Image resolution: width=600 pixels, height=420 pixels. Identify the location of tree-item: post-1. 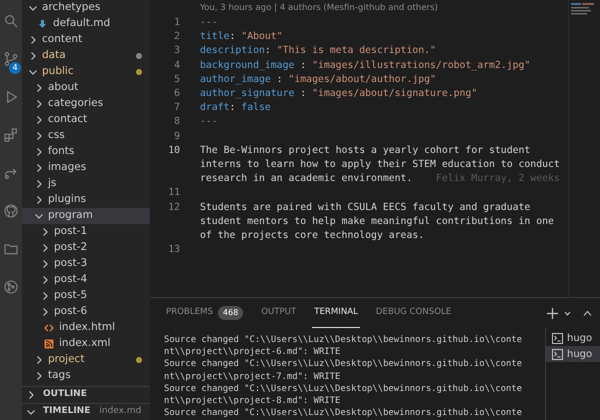
(86, 232).